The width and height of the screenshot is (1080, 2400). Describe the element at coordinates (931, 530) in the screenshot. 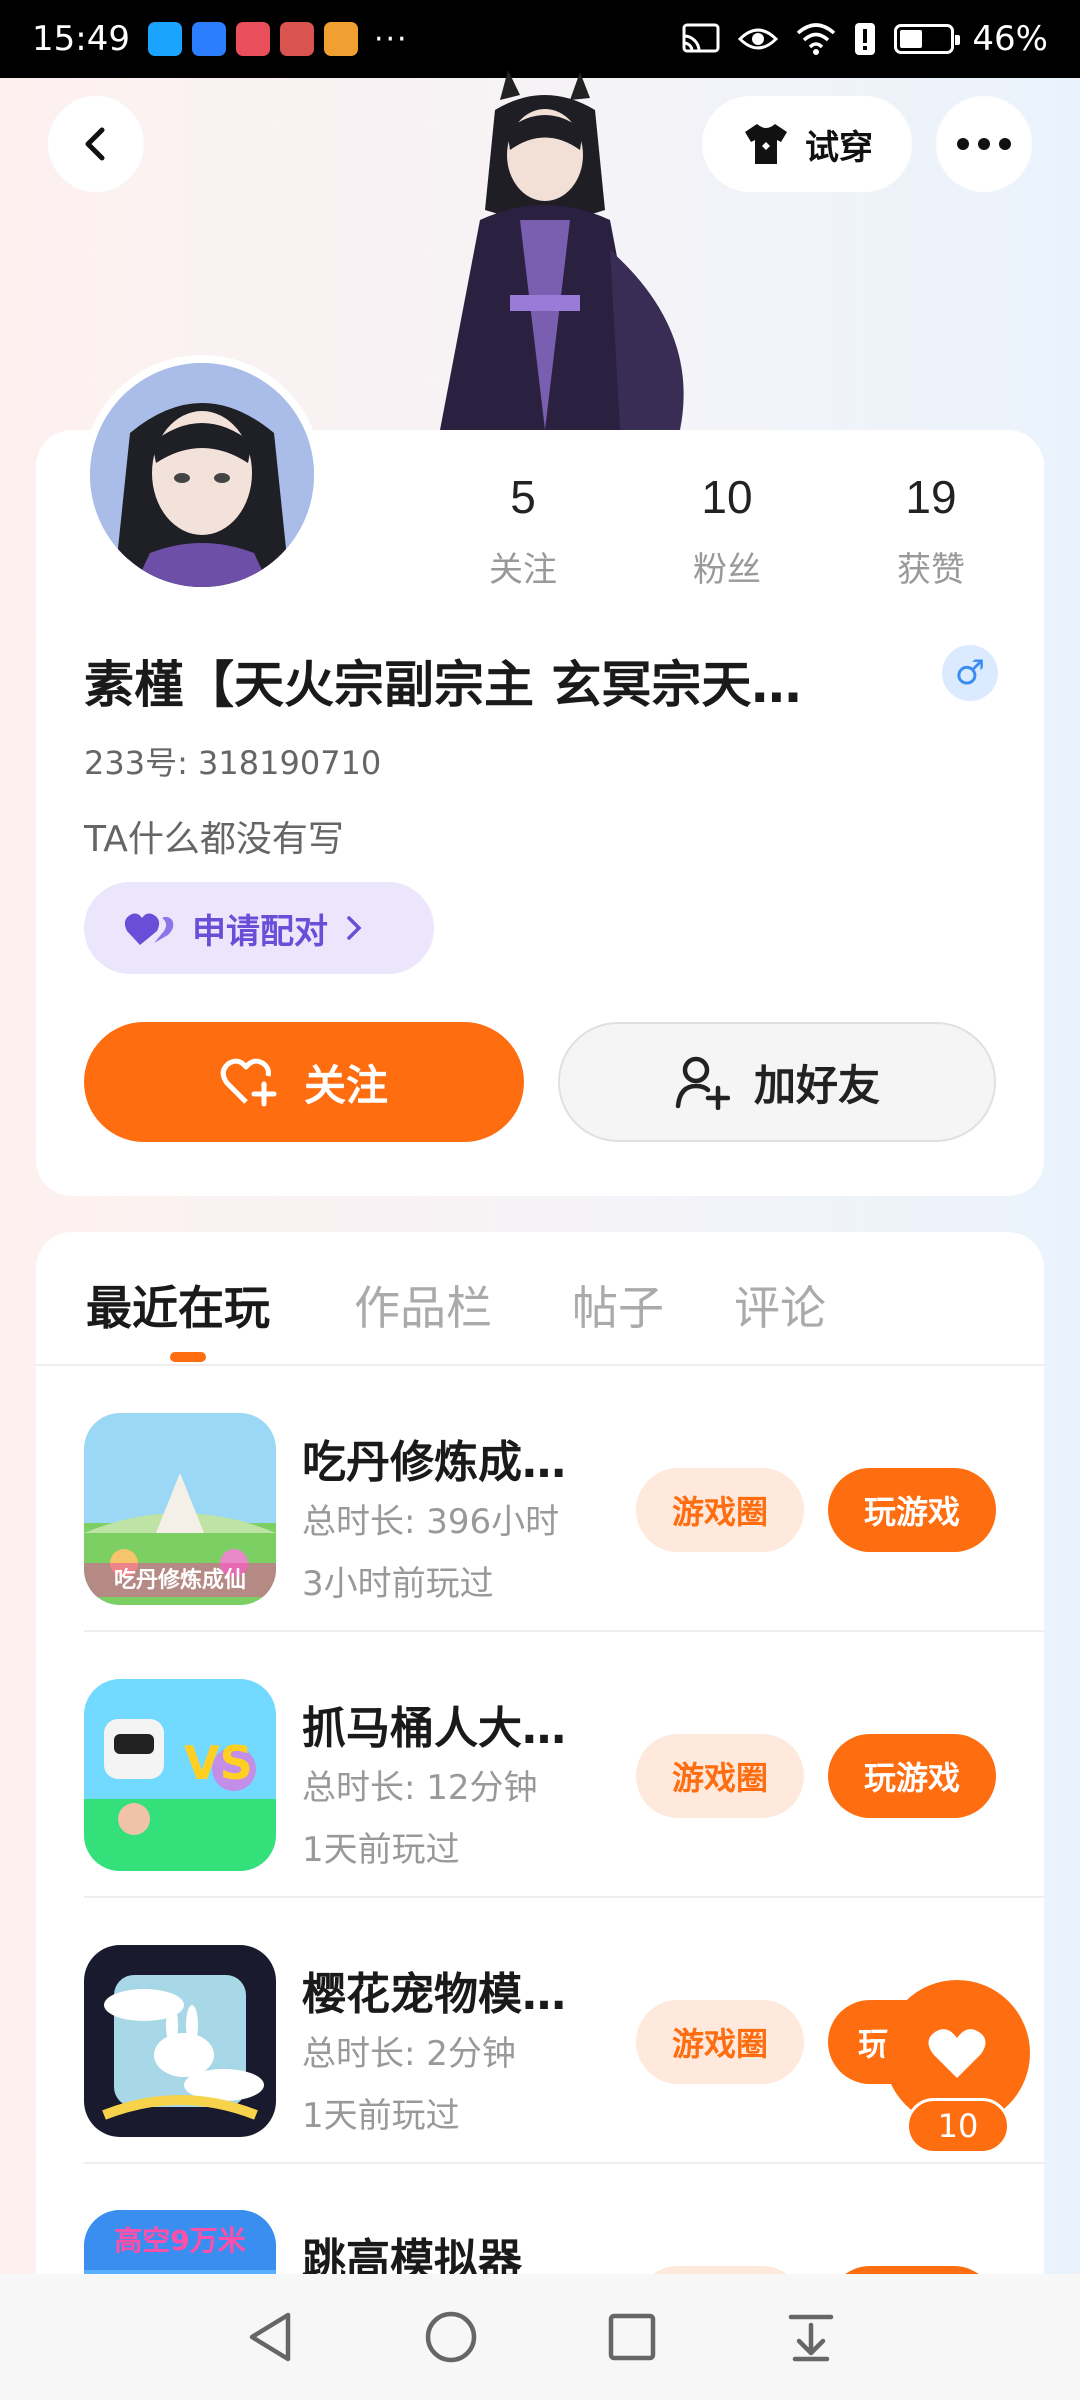

I see `stat-likes: 19 获赞` at that location.